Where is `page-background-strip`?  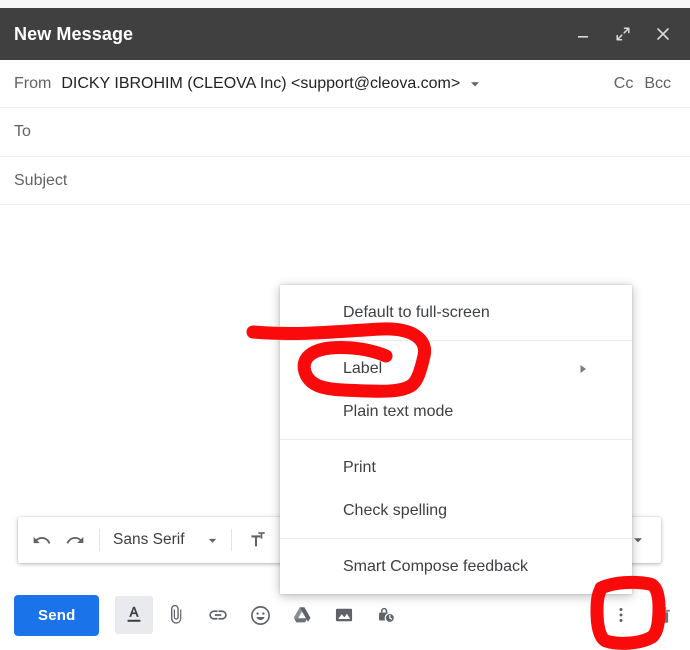 page-background-strip is located at coordinates (345, 4).